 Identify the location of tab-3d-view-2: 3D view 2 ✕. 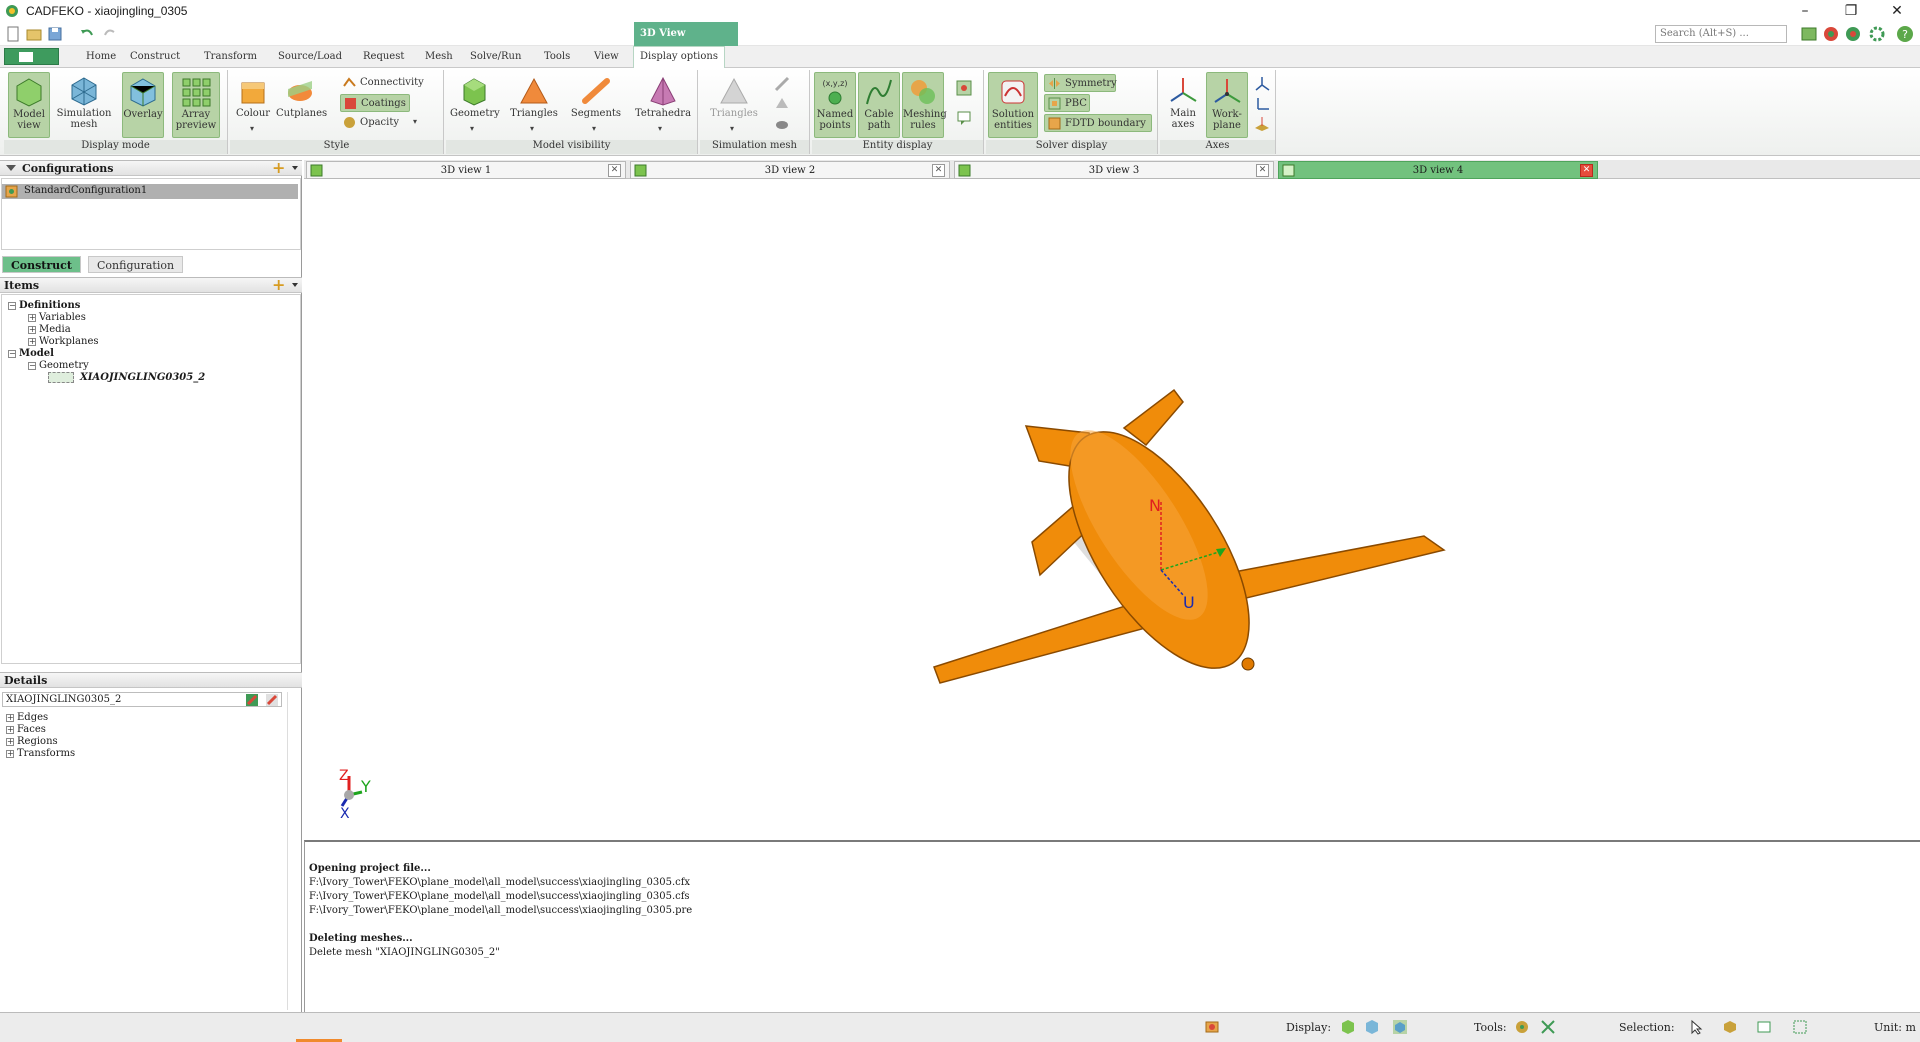
(790, 170).